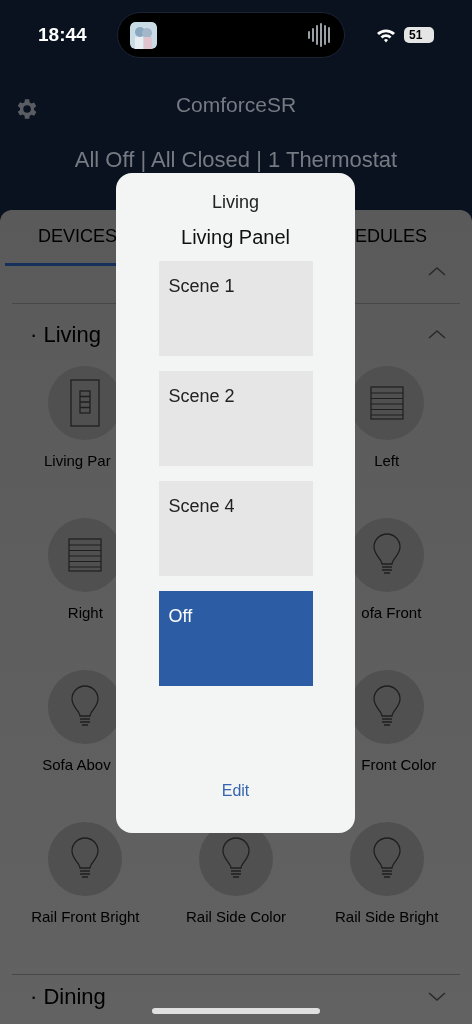  What do you see at coordinates (76, 765) in the screenshot?
I see `device-label: Sofa Abov` at bounding box center [76, 765].